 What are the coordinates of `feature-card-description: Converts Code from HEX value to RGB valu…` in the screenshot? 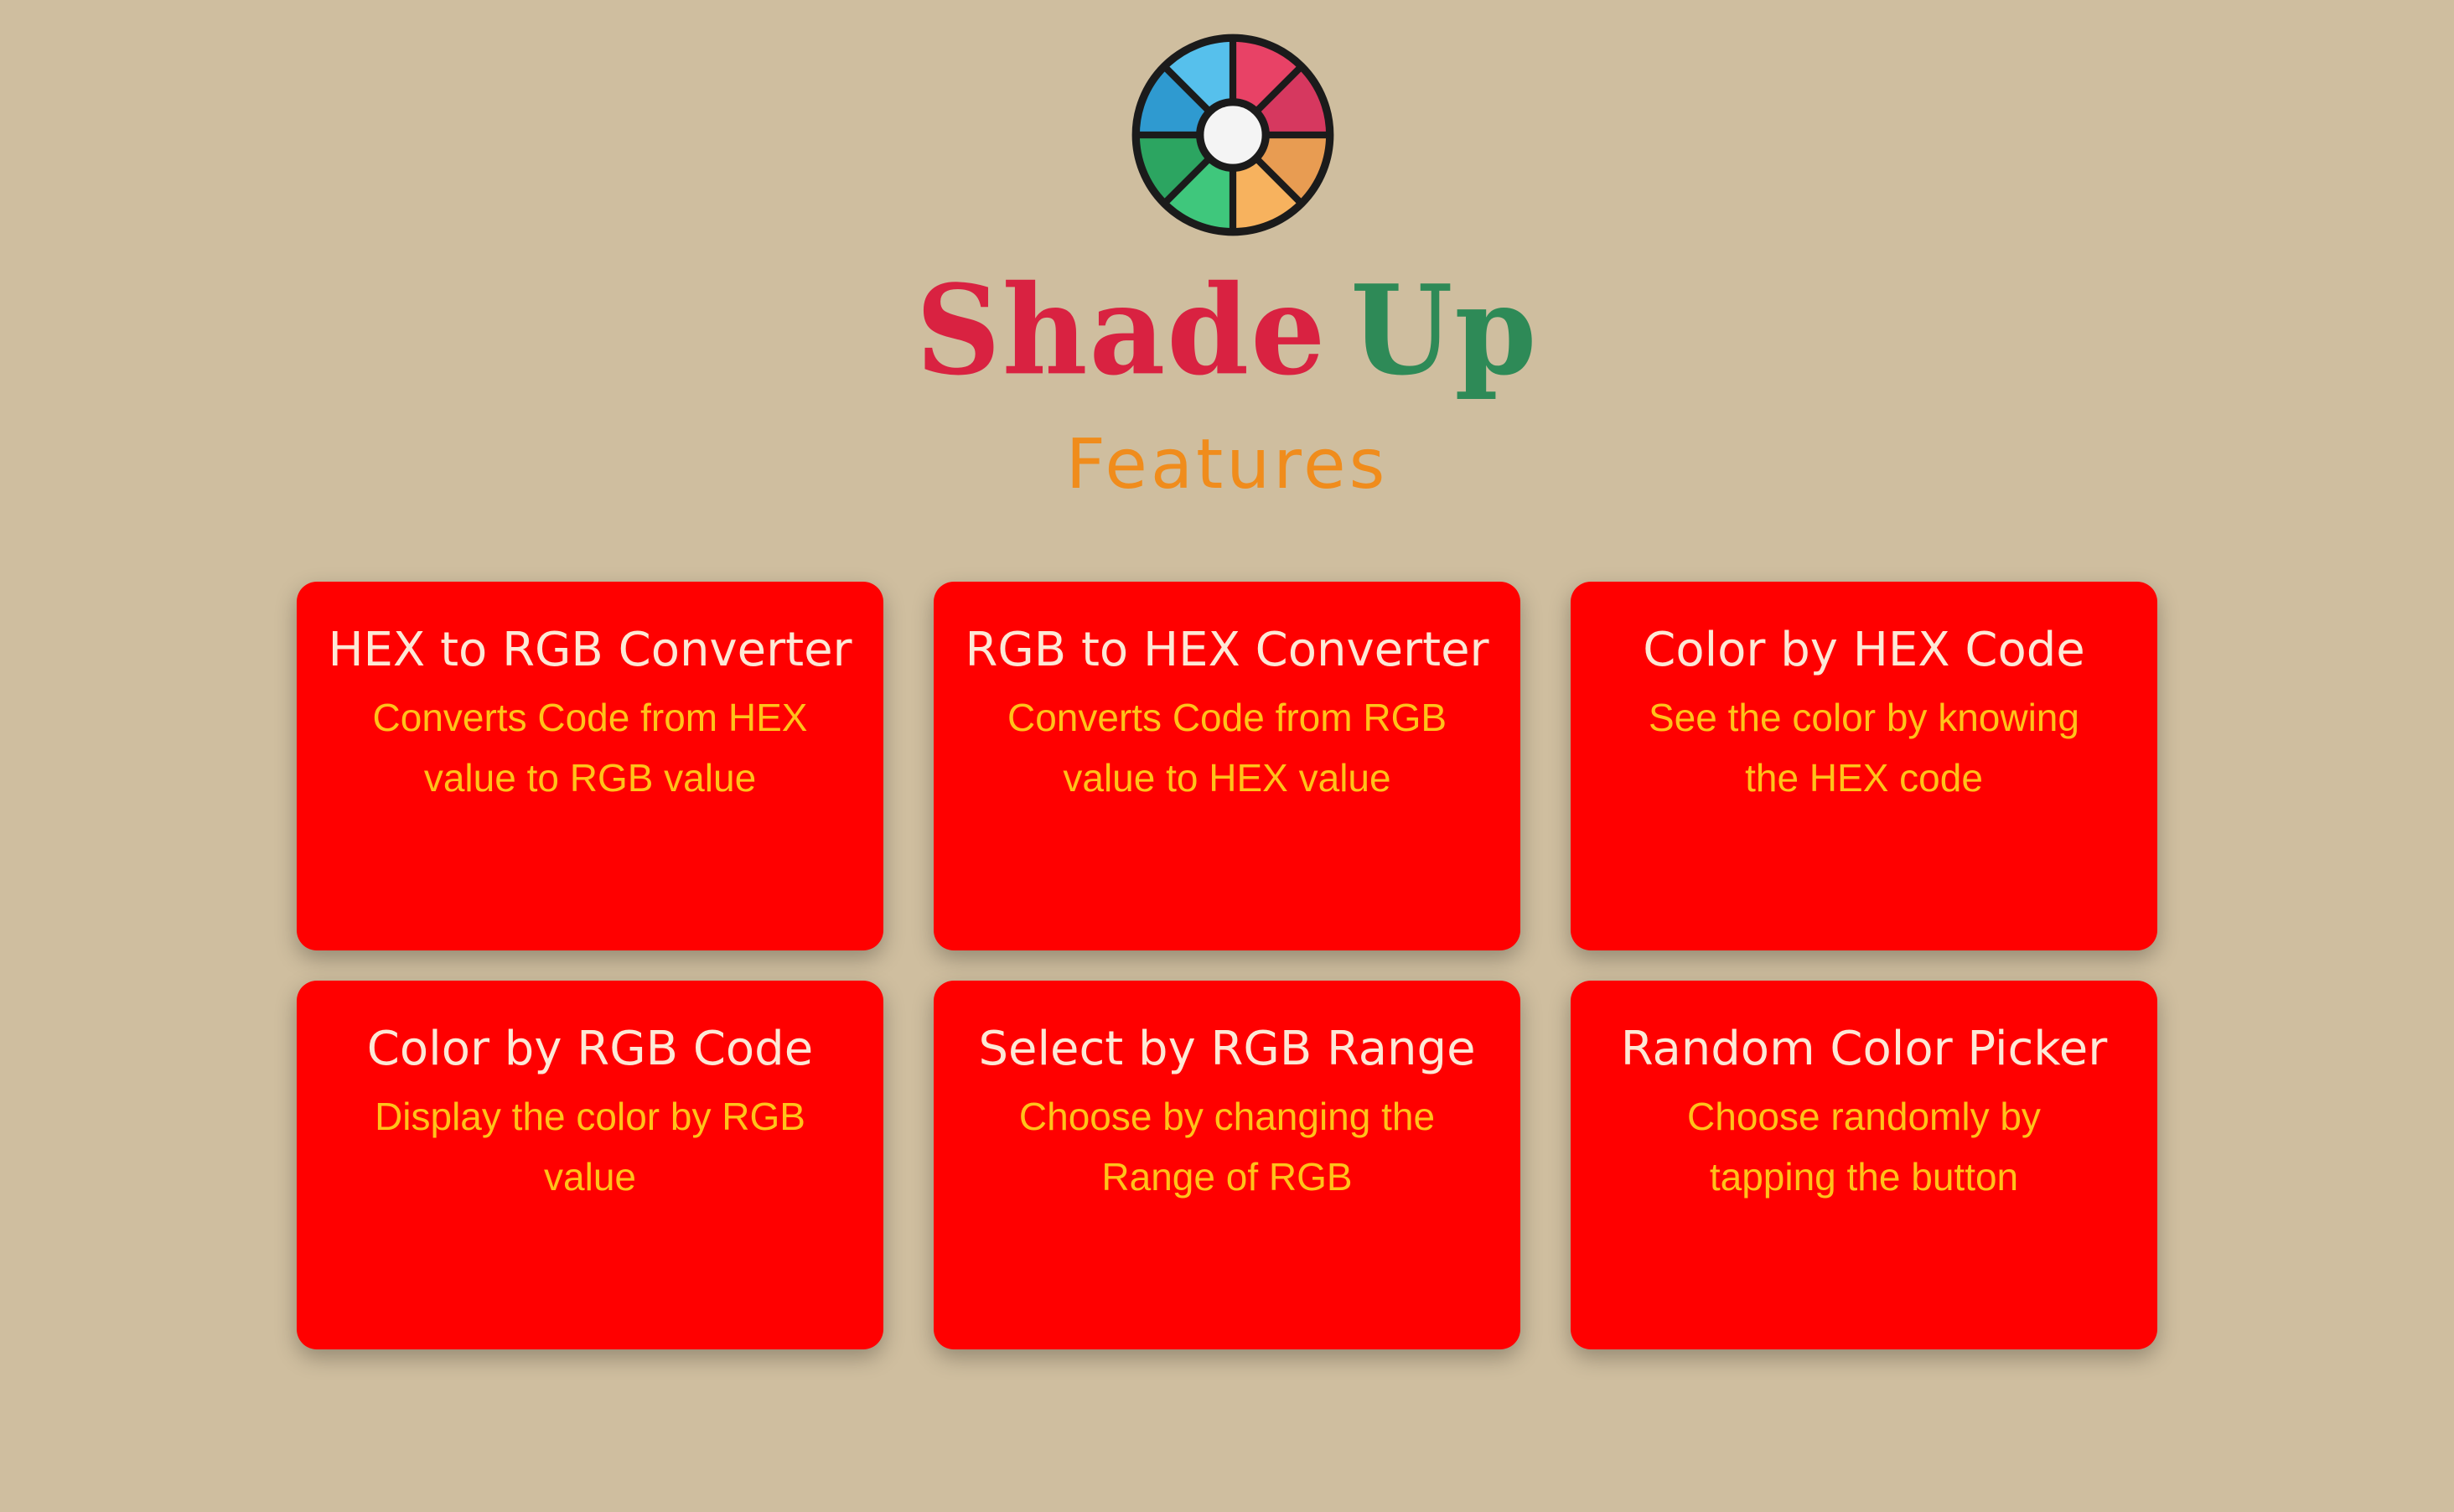 It's located at (590, 748).